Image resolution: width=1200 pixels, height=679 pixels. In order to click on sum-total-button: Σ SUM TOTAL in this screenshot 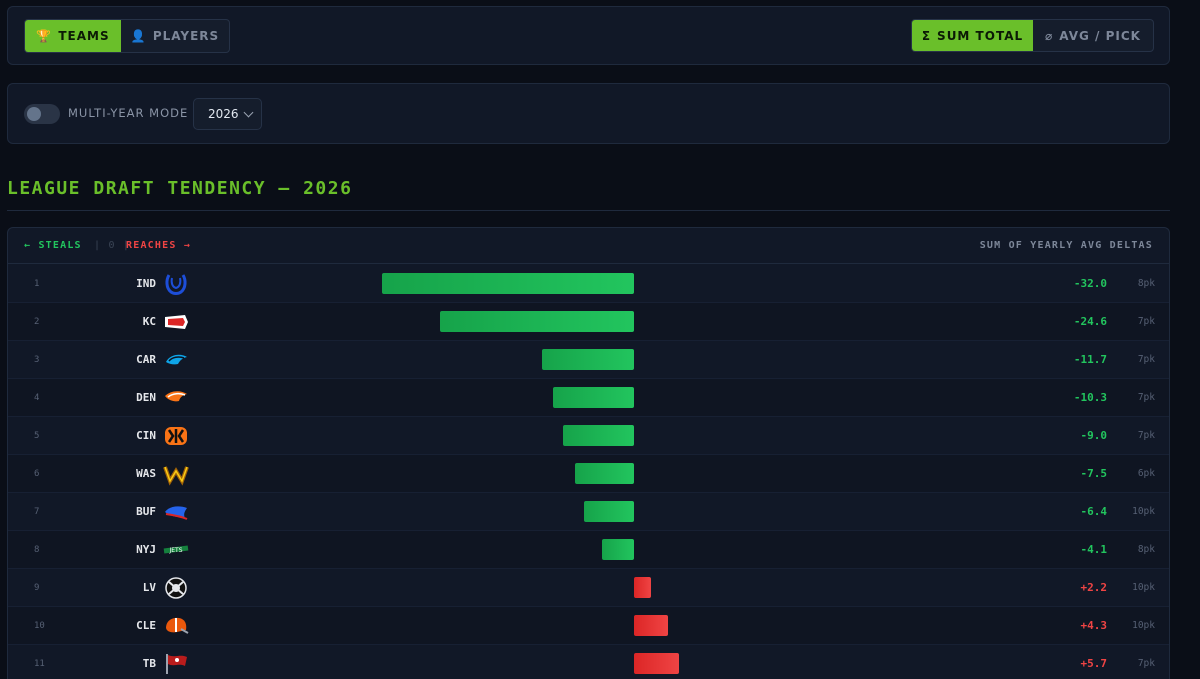, I will do `click(972, 35)`.